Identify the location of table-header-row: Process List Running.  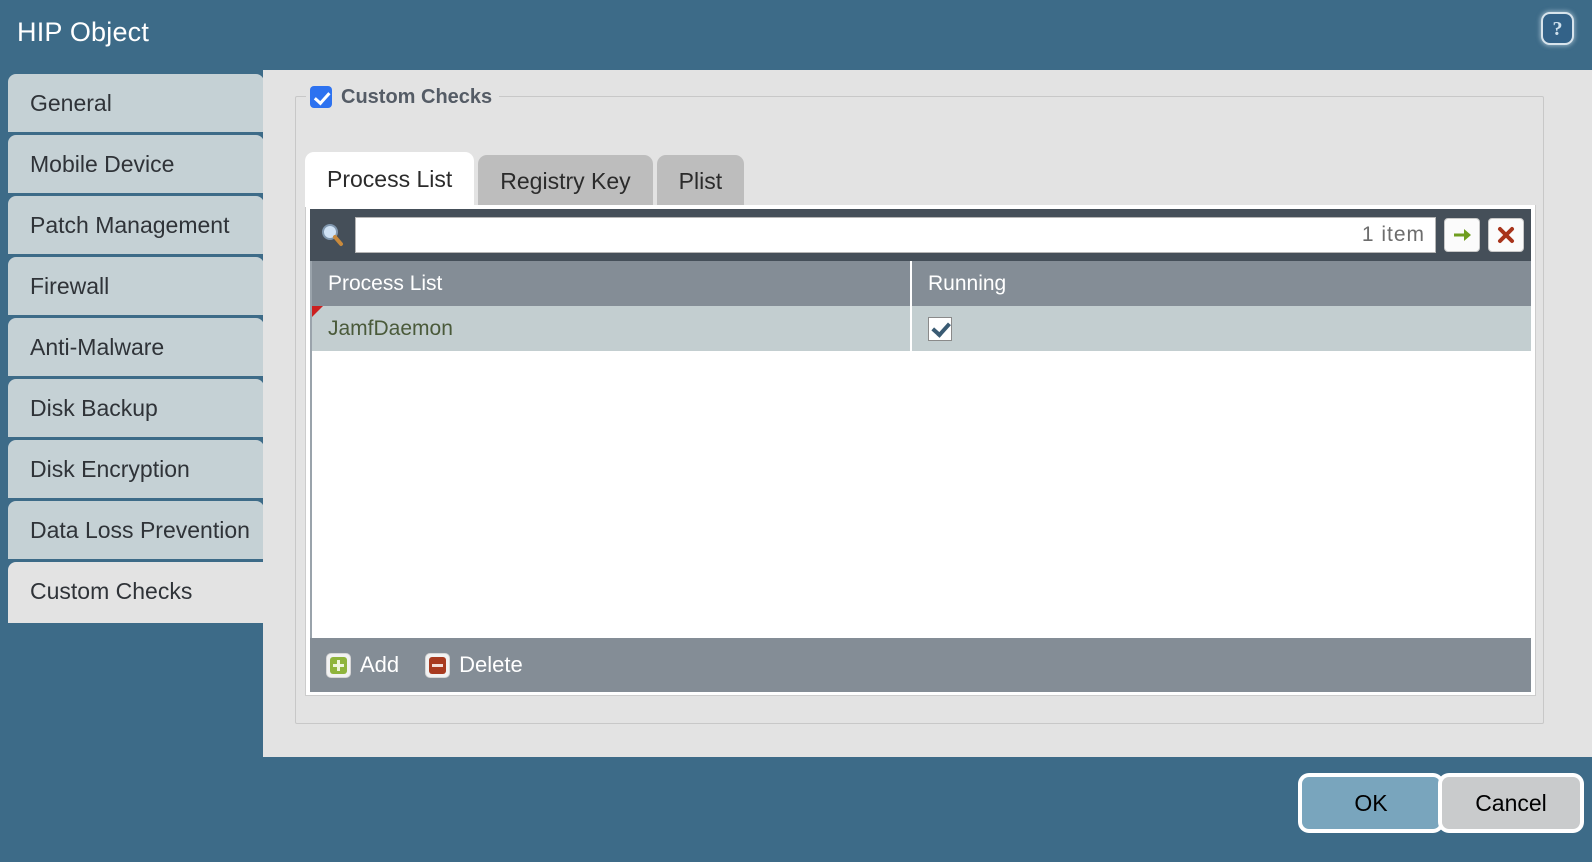
(921, 283).